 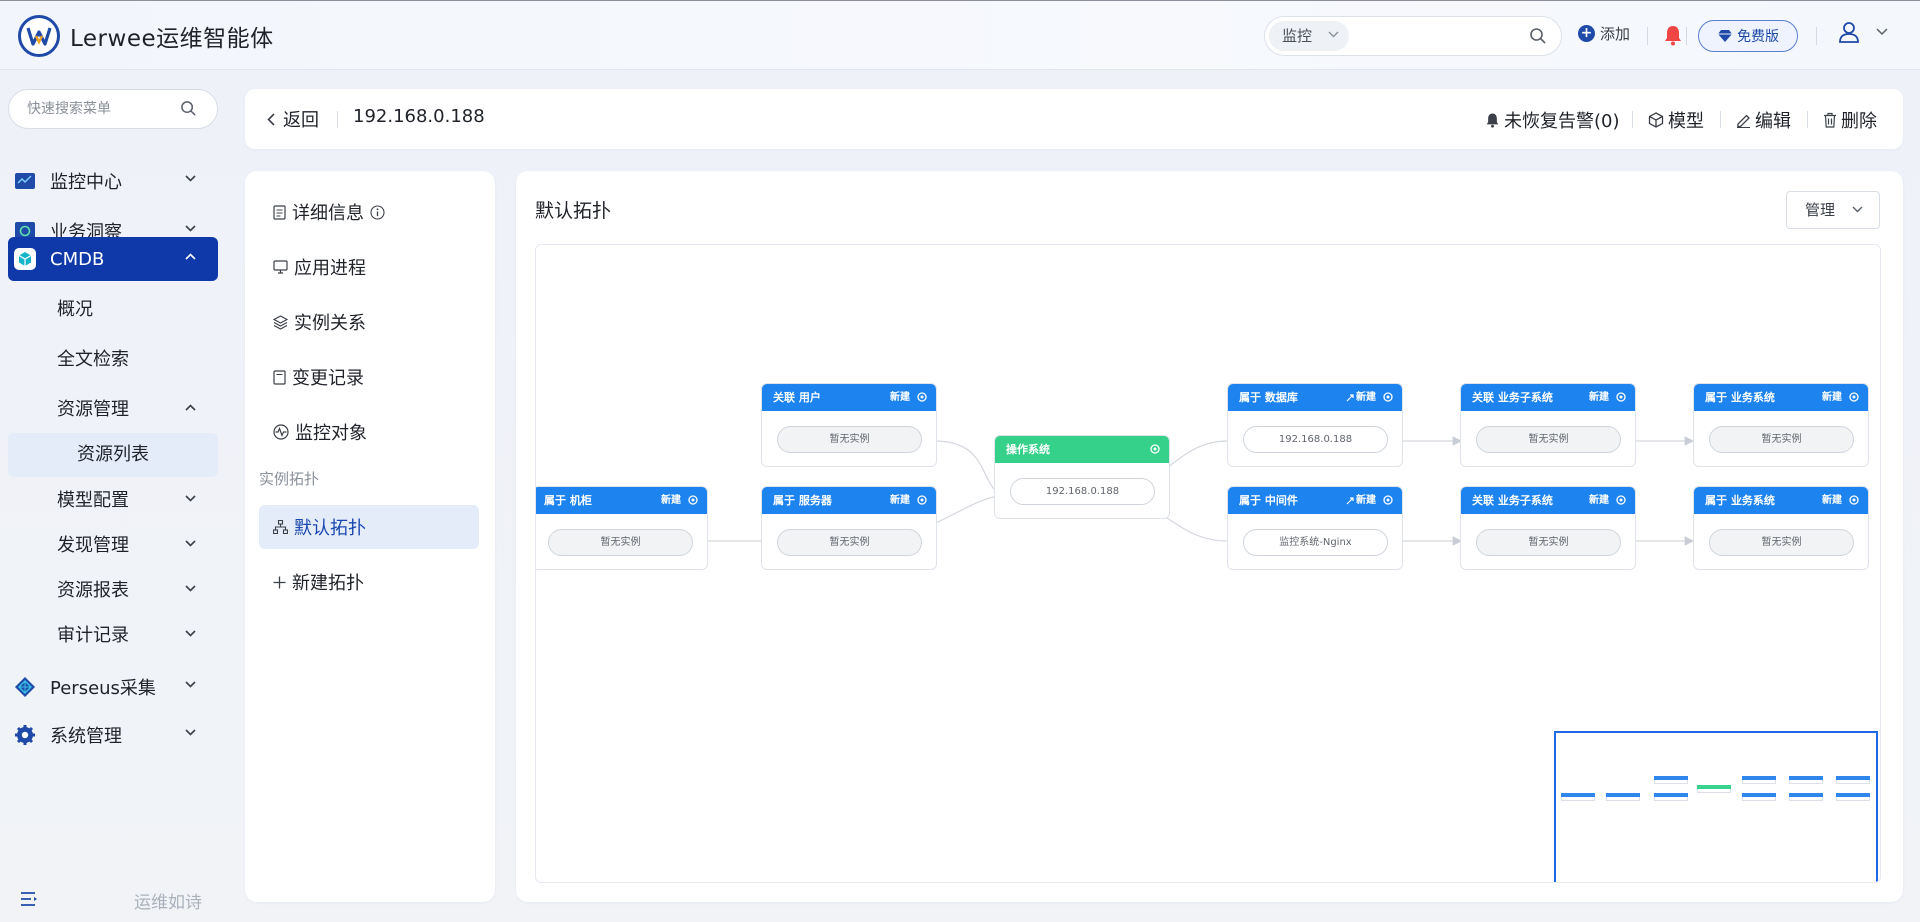 I want to click on sidebar-item-resource-list: 资源列表, so click(x=113, y=455).